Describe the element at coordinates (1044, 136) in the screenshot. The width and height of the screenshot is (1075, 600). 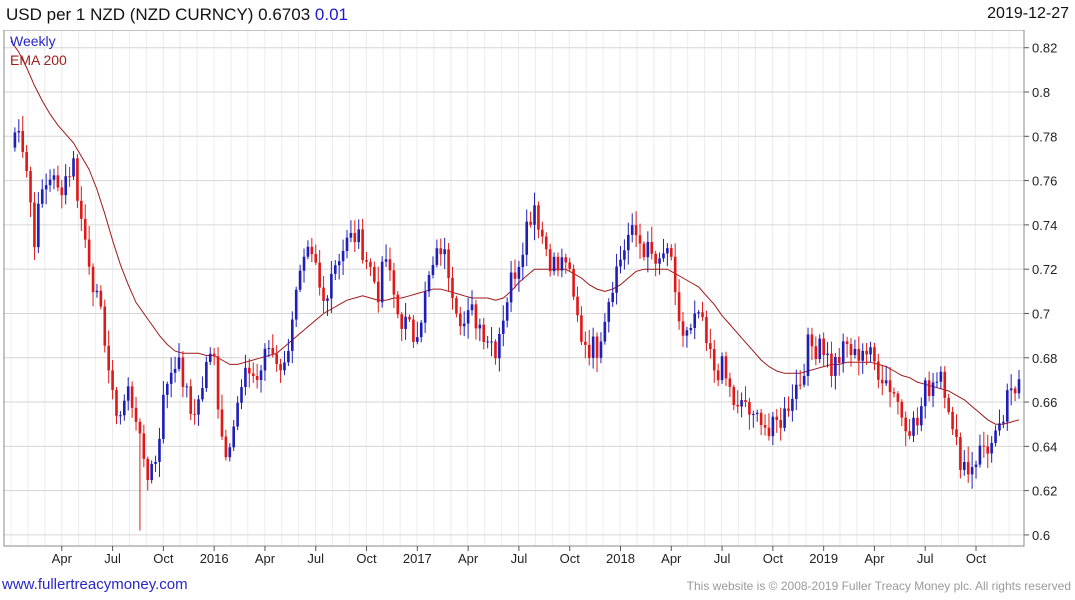
I see `y-tick-label: 0.78` at that location.